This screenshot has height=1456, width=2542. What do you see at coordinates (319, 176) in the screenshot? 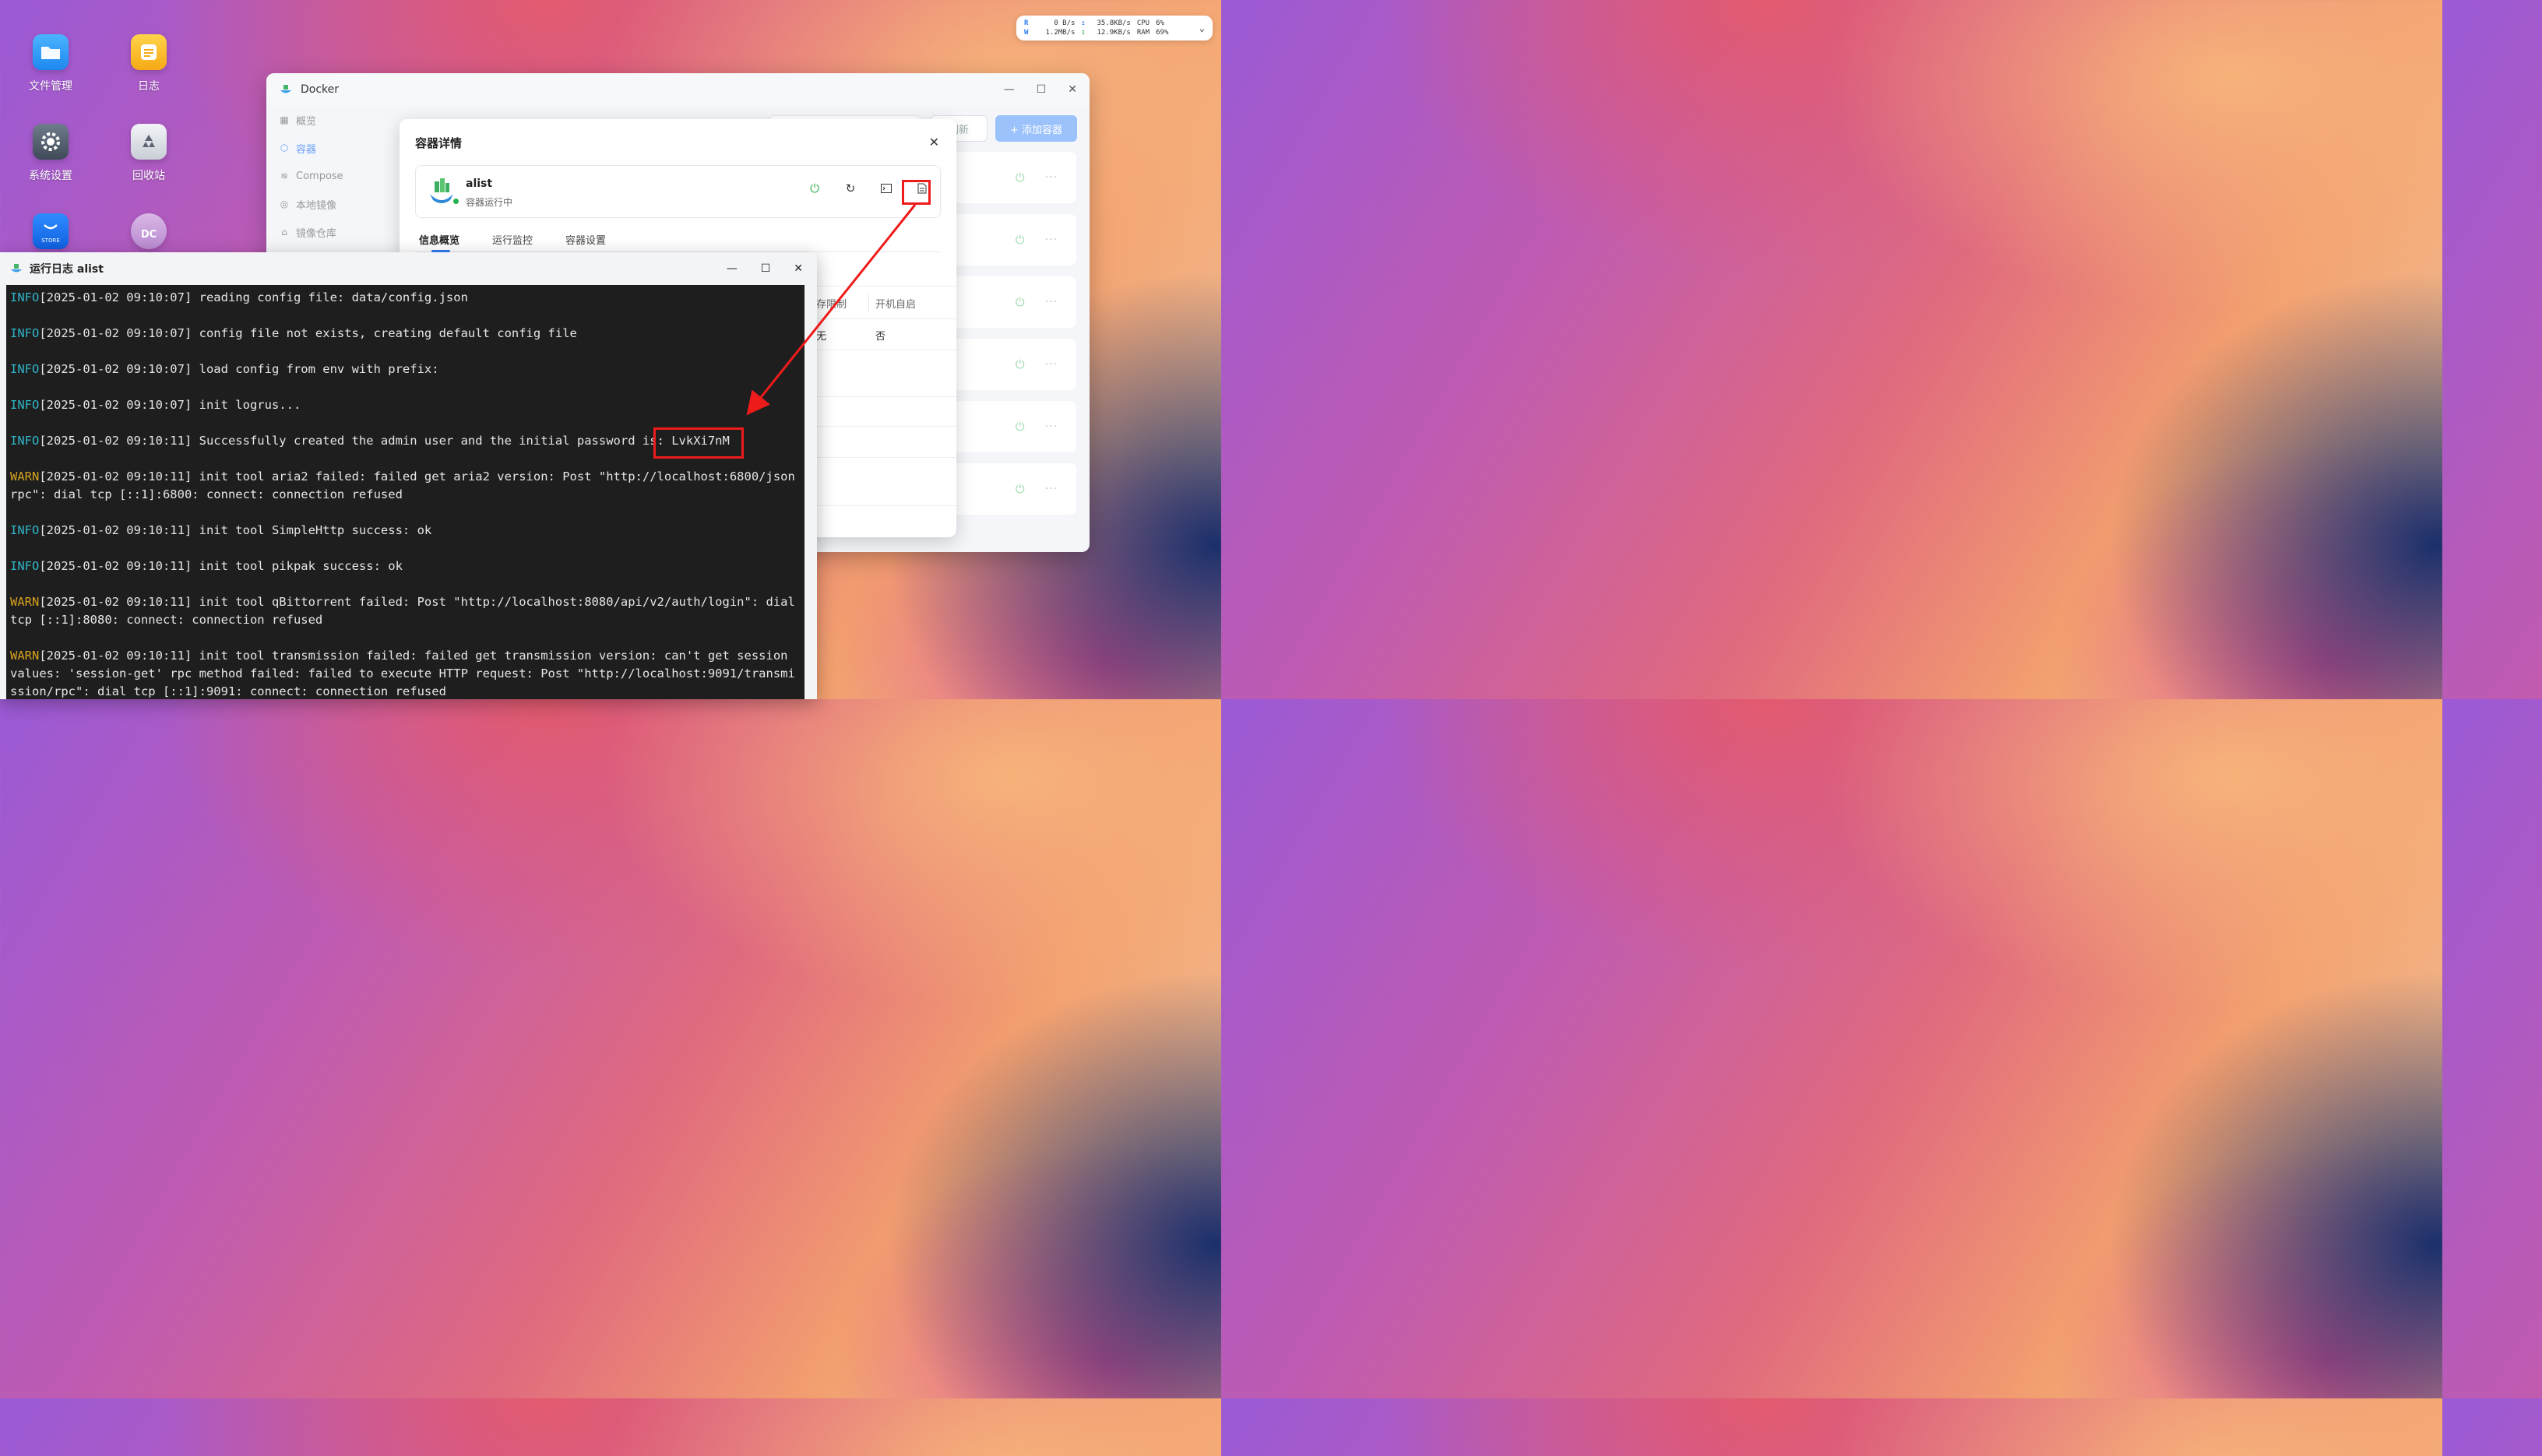
I see `sidebar-item-label: Compose` at bounding box center [319, 176].